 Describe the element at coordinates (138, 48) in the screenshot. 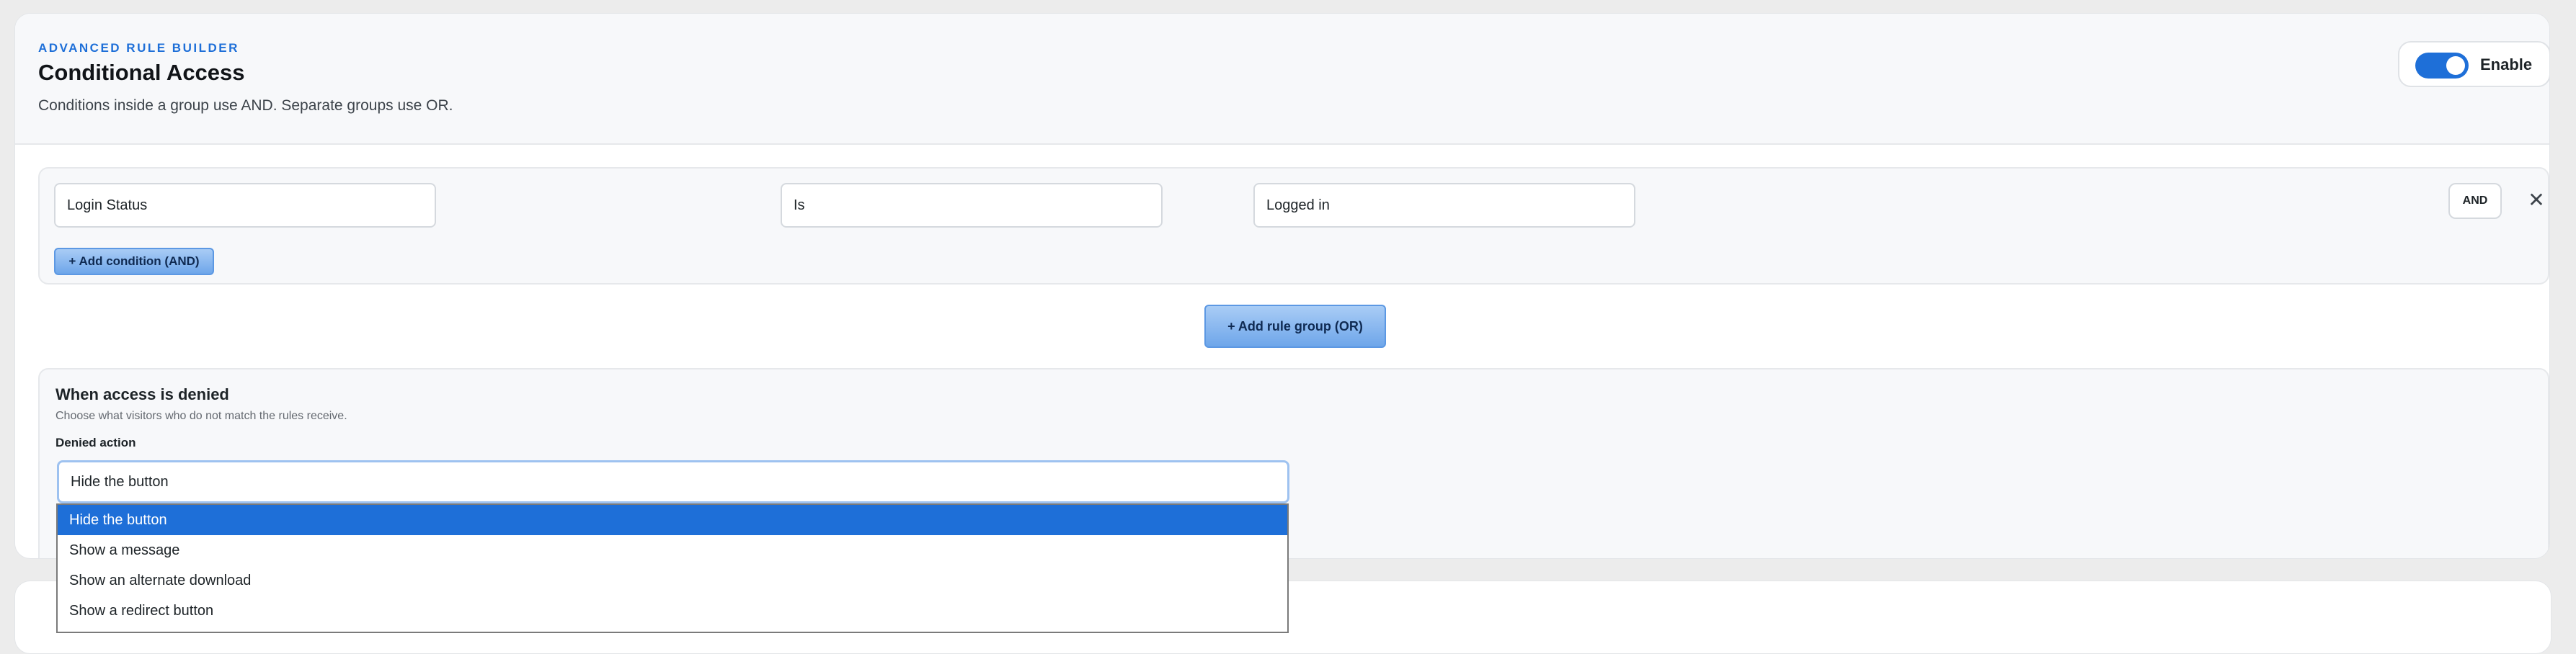

I see `eyebrow-label: ADVANCED RULE BUILDER` at that location.